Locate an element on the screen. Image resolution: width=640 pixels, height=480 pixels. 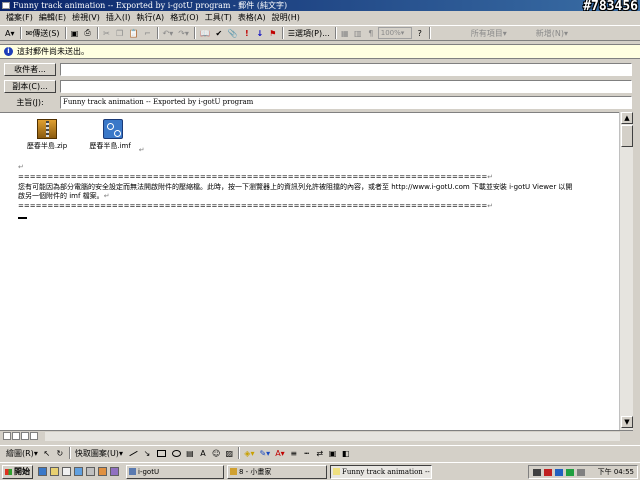
low-importance-icon: ↓ is located at coordinates (260, 33).